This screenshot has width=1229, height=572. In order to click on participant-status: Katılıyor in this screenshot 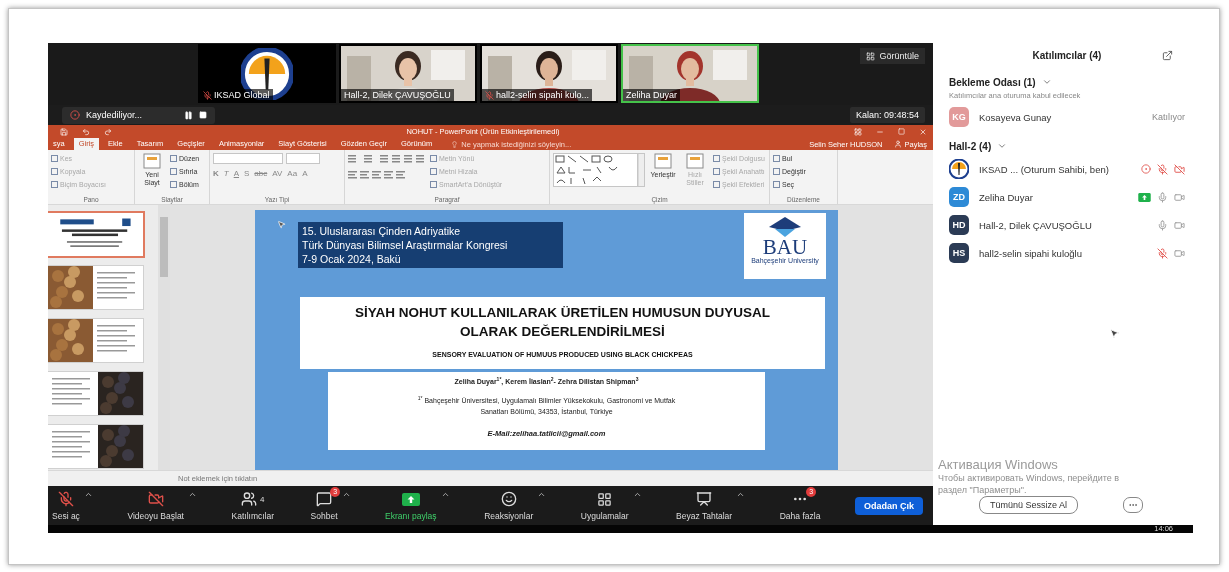, I will do `click(1168, 117)`.